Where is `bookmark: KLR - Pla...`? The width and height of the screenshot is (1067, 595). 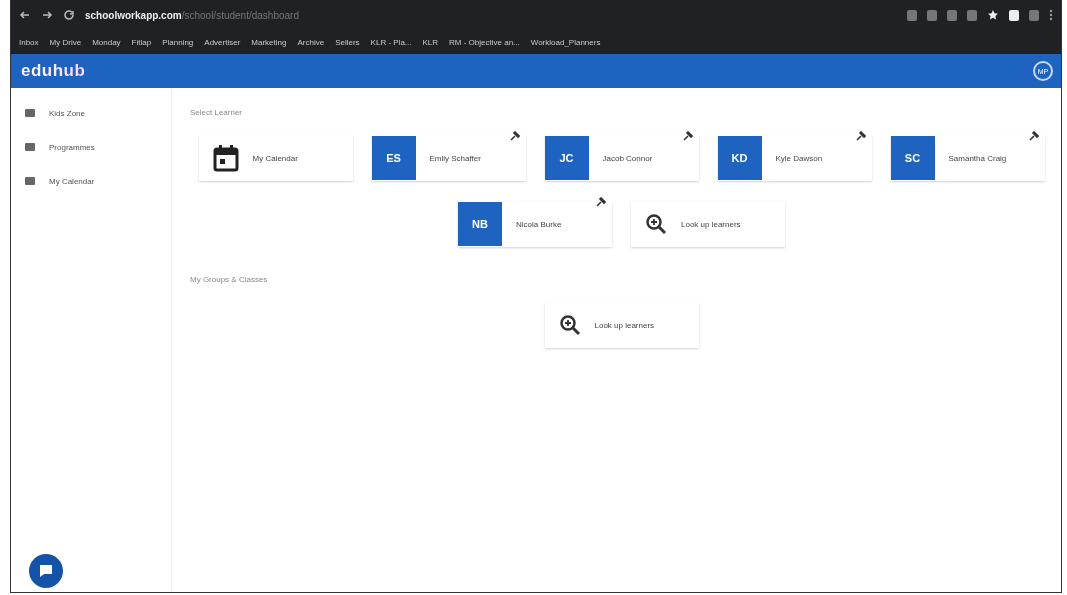 bookmark: KLR - Pla... is located at coordinates (391, 42).